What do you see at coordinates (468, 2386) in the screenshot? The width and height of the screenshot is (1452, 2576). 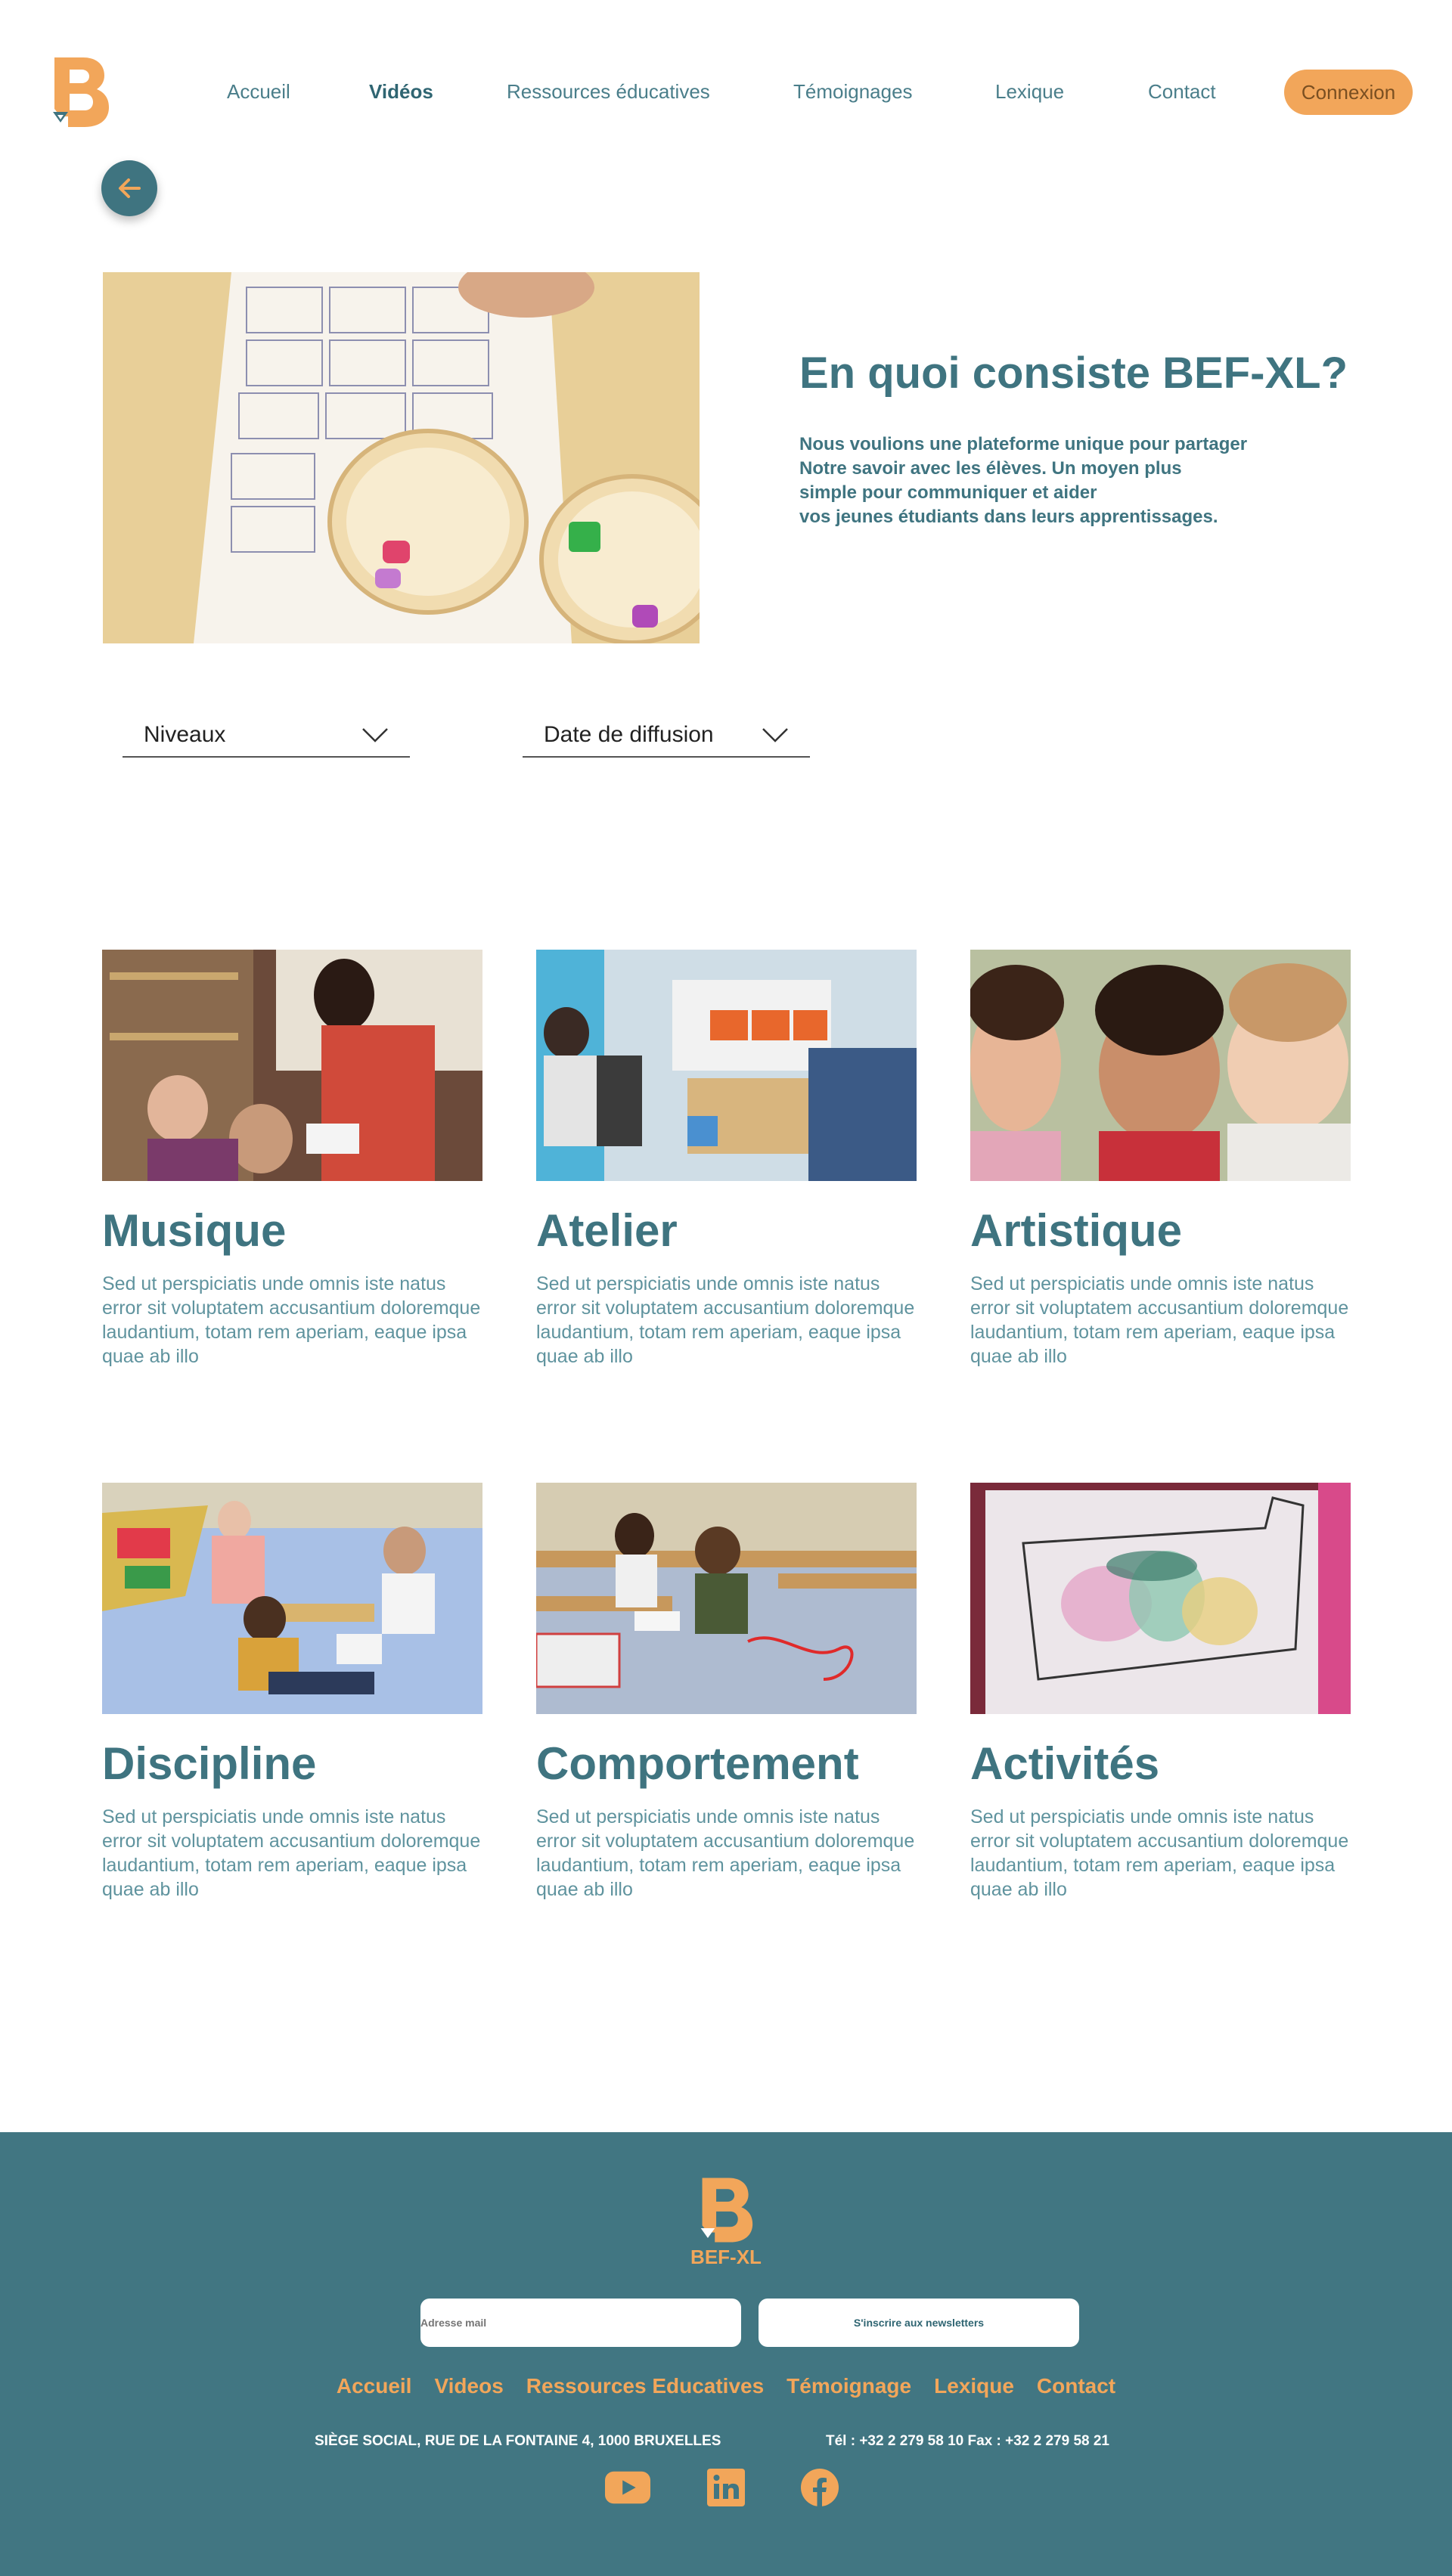 I see `footer-link-videos: Videos` at bounding box center [468, 2386].